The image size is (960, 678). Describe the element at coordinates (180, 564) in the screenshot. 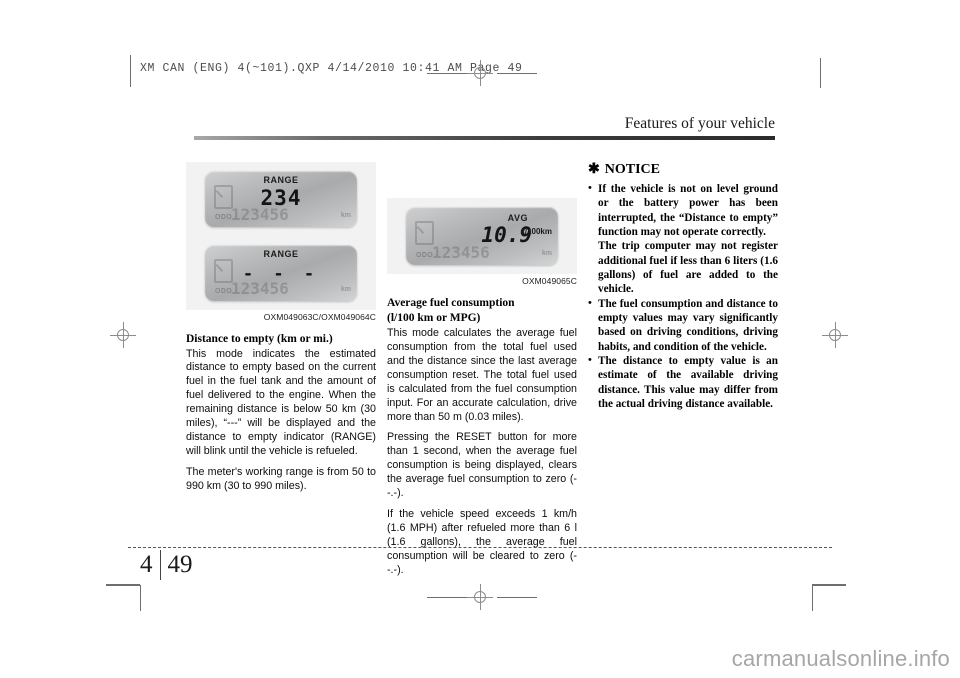

I see `folio-page-number: 49` at that location.